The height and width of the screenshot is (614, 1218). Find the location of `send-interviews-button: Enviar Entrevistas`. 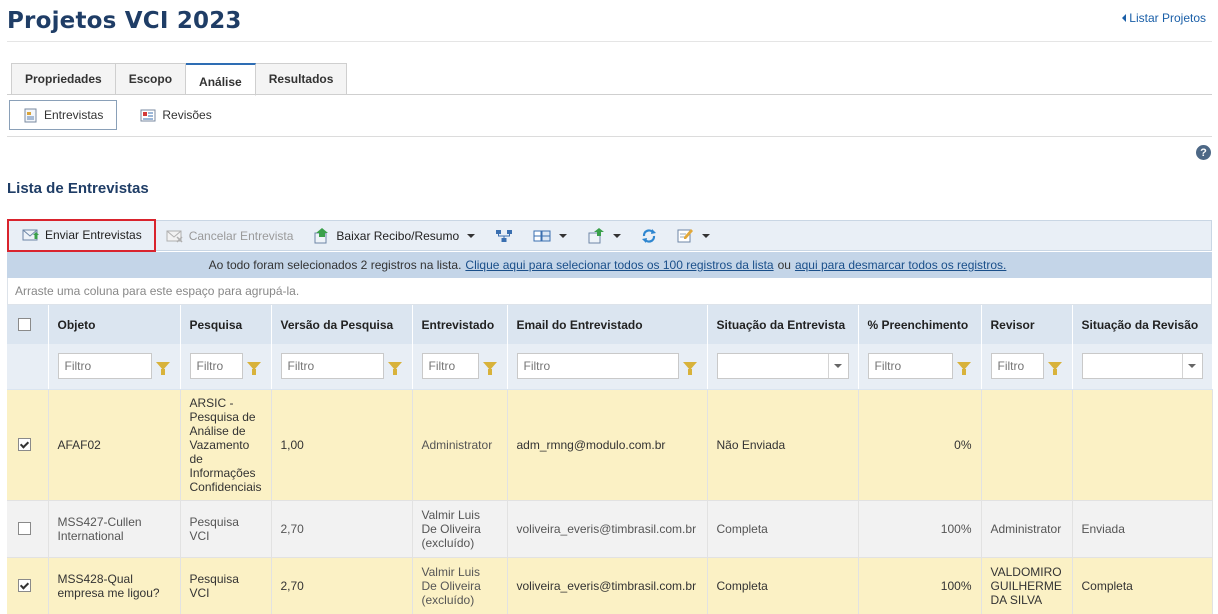

send-interviews-button: Enviar Entrevistas is located at coordinates (81, 235).